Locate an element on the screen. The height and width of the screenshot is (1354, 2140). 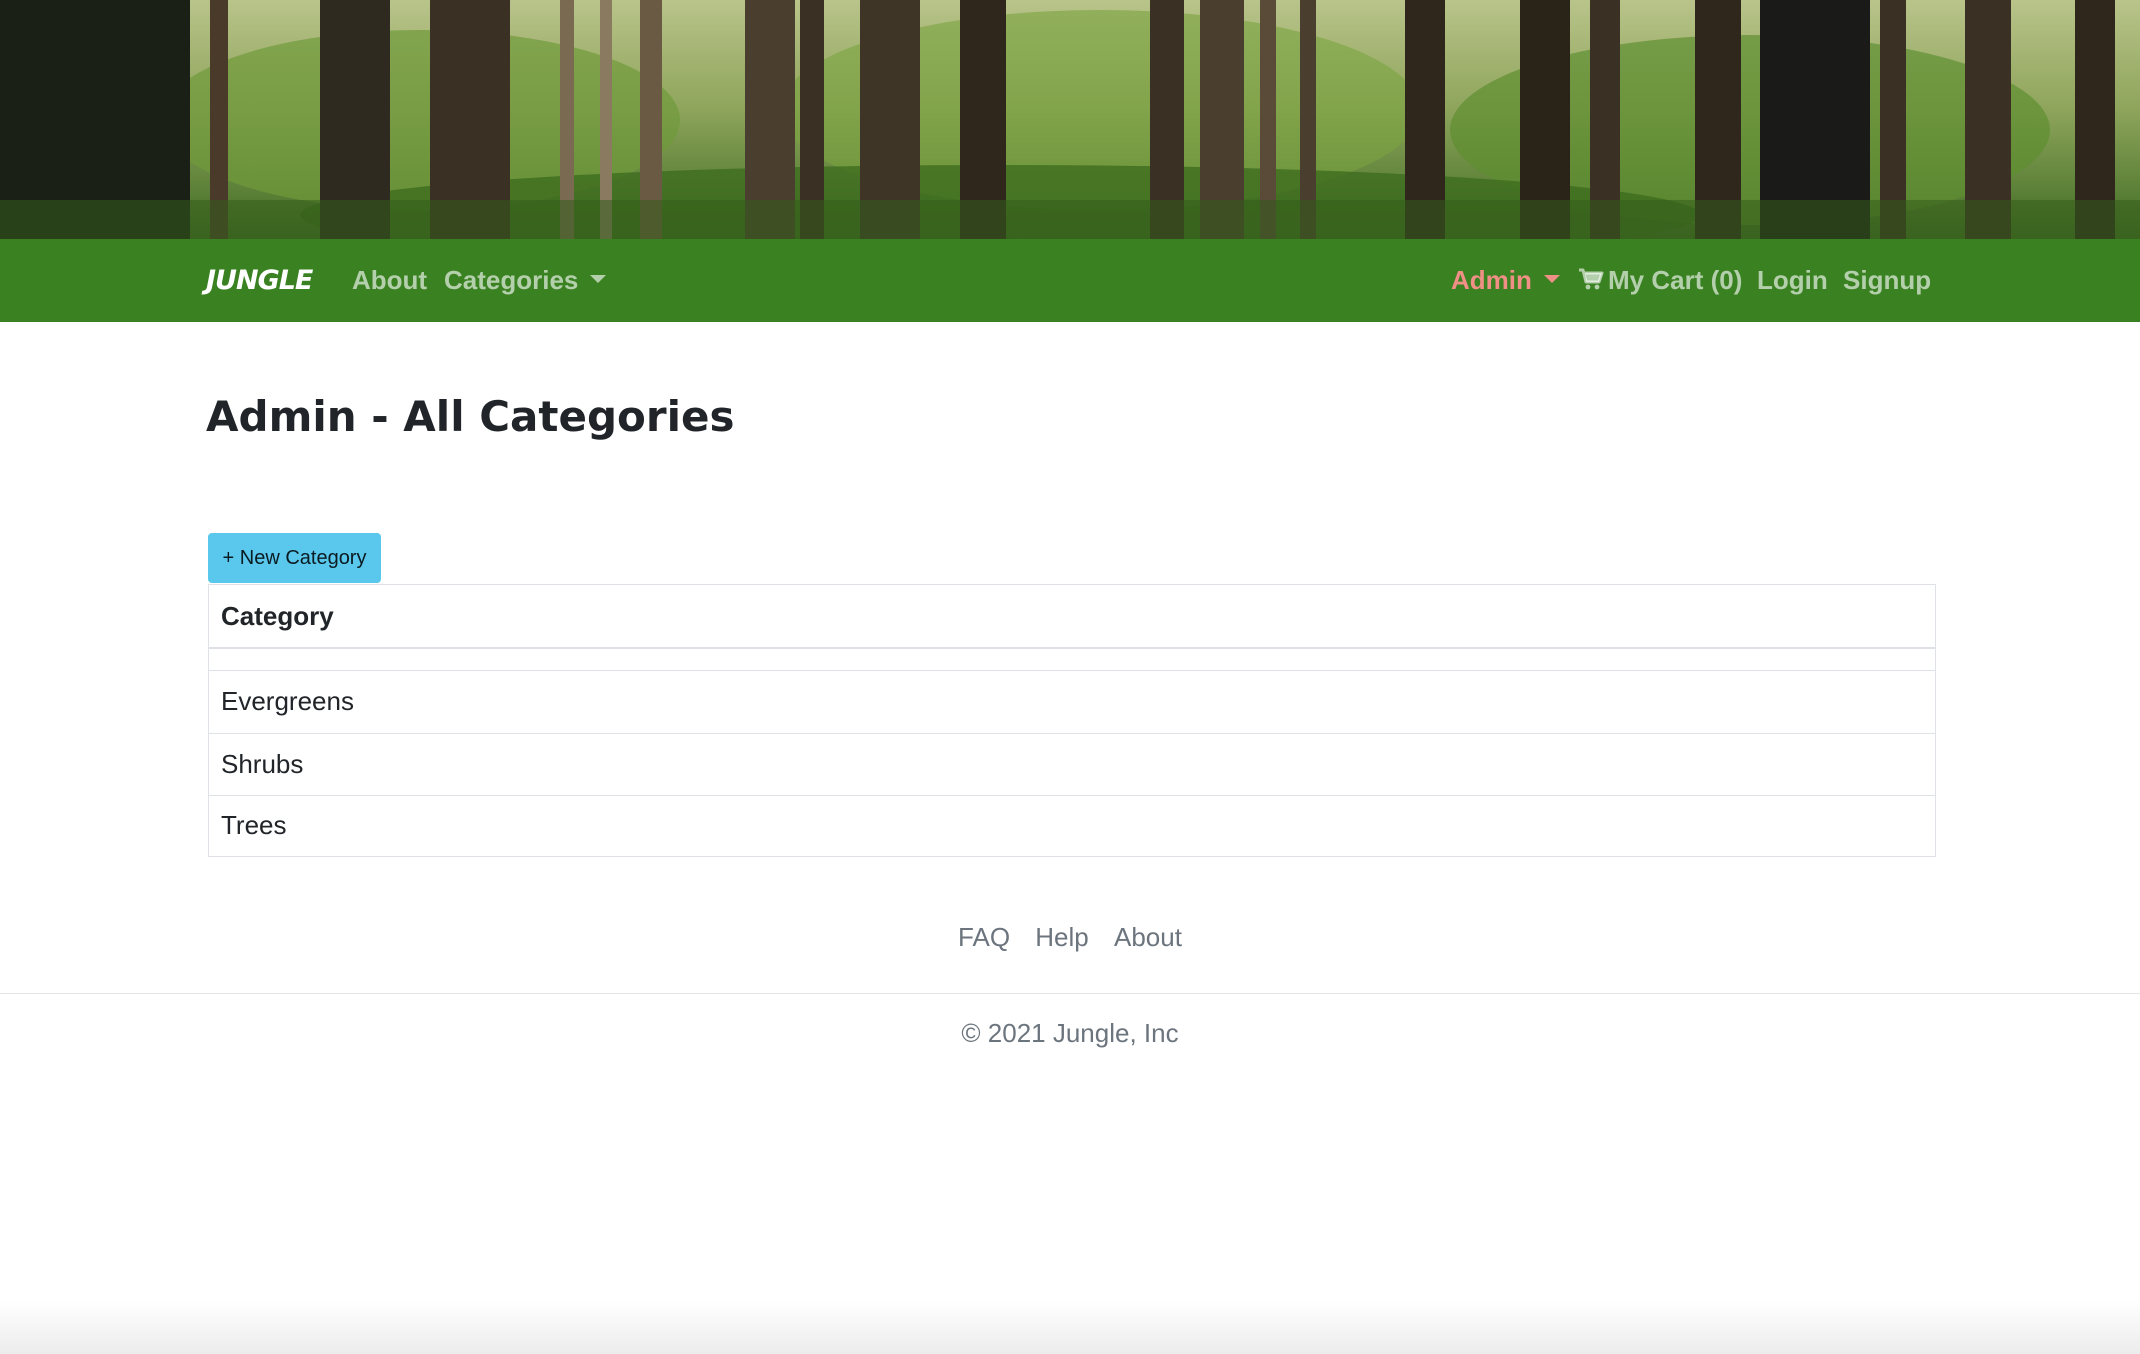
nav-about-link: About is located at coordinates (389, 280).